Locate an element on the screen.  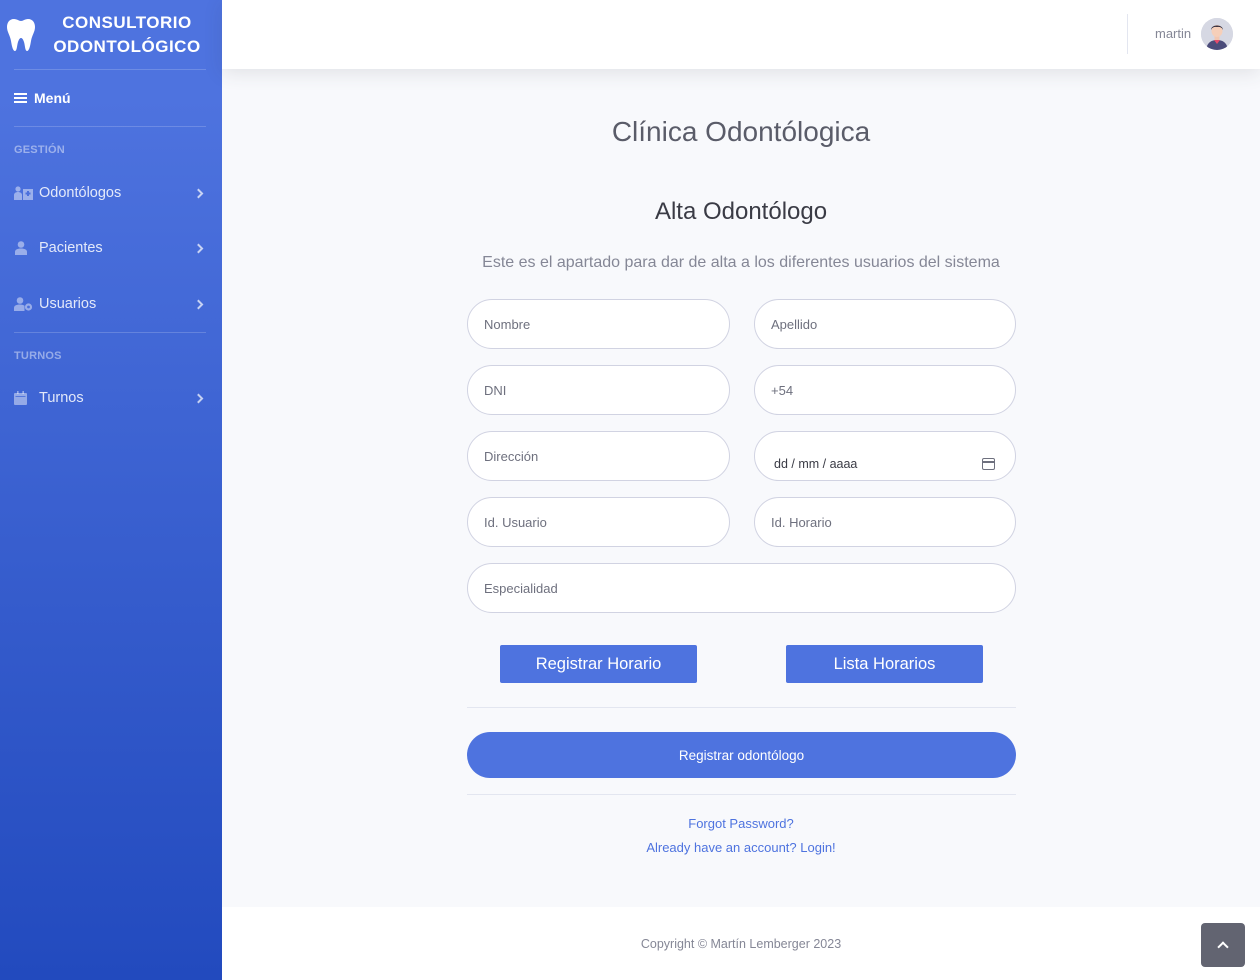
bars-icon is located at coordinates (20, 98).